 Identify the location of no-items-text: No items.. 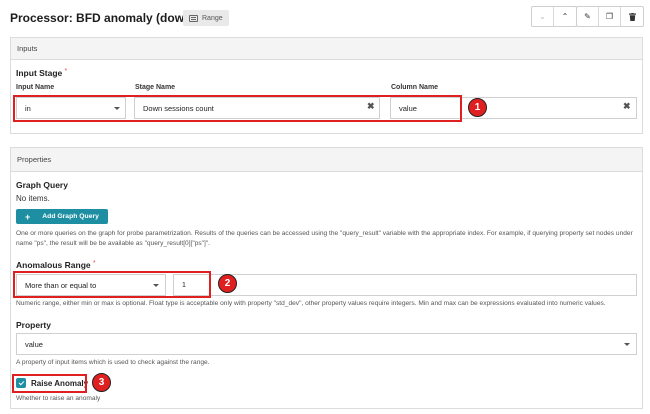
(33, 198).